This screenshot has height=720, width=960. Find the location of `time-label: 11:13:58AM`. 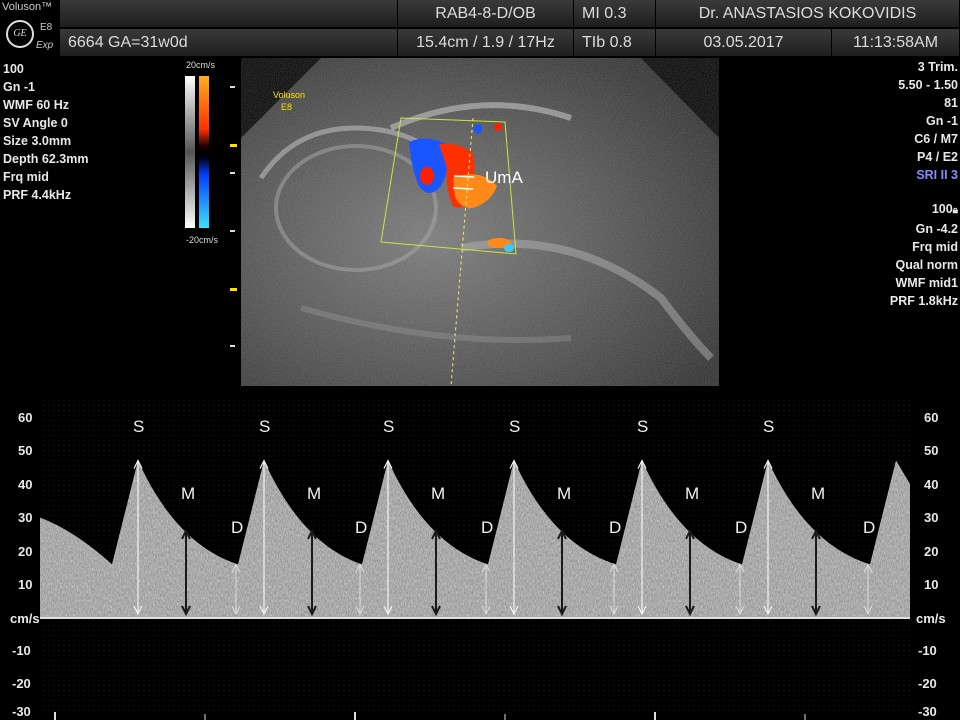

time-label: 11:13:58AM is located at coordinates (896, 43).